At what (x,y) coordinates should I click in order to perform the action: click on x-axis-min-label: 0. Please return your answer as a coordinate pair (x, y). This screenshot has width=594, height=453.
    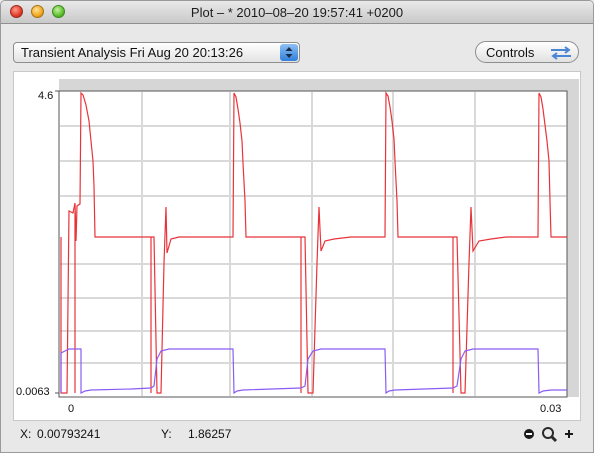
    Looking at the image, I should click on (71, 409).